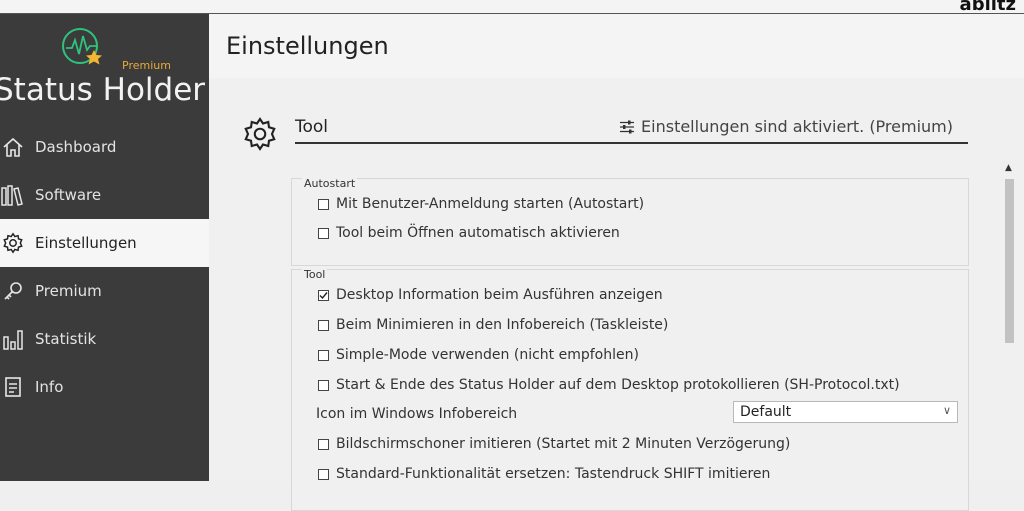 The image size is (1024, 511). What do you see at coordinates (330, 183) in the screenshot?
I see `group-legend: Autostart` at bounding box center [330, 183].